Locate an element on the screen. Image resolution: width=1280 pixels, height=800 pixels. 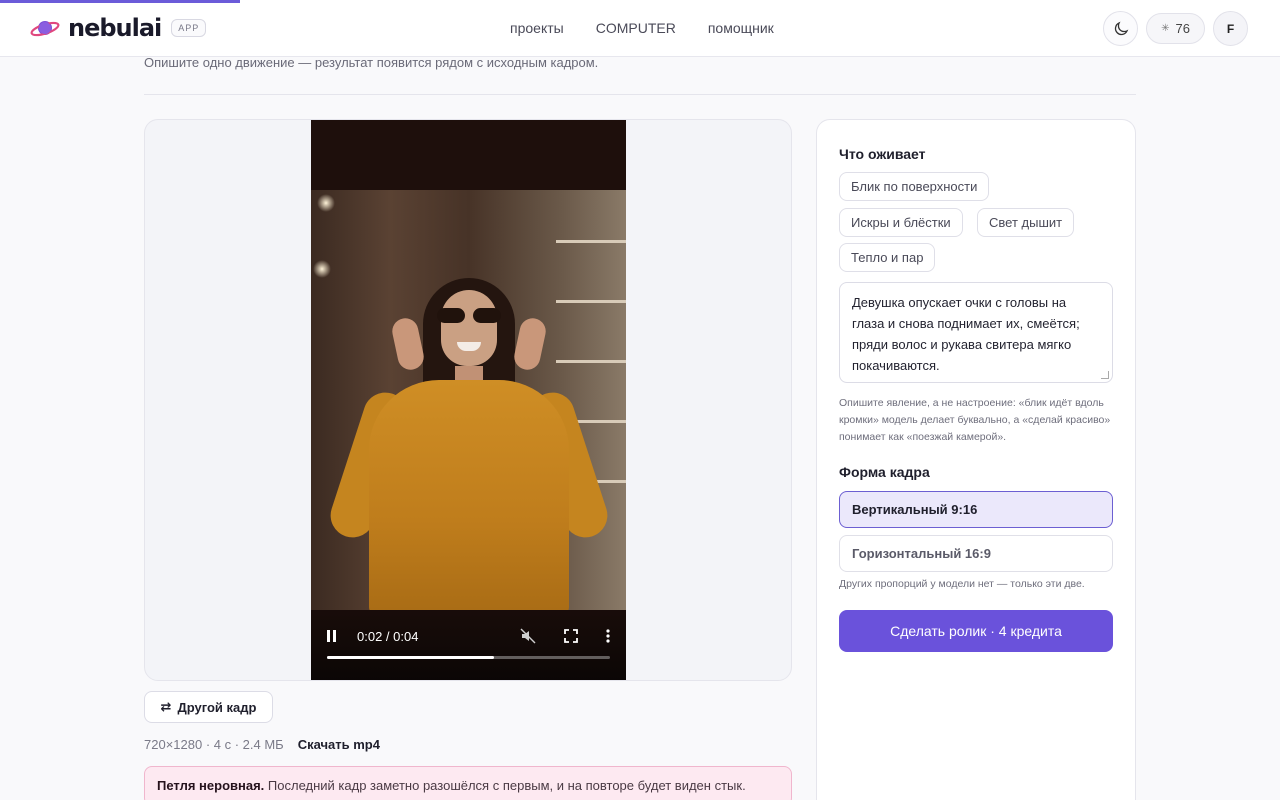
make-video-button: Сделать ролик · 4 кредита is located at coordinates (976, 631).